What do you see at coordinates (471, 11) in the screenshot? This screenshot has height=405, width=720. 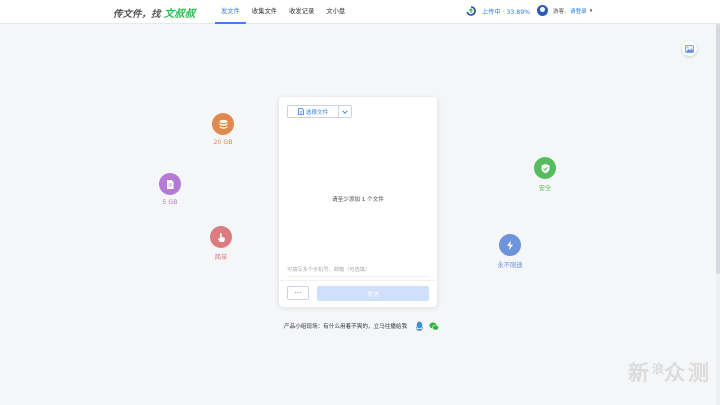 I see `upload-progress-icon` at bounding box center [471, 11].